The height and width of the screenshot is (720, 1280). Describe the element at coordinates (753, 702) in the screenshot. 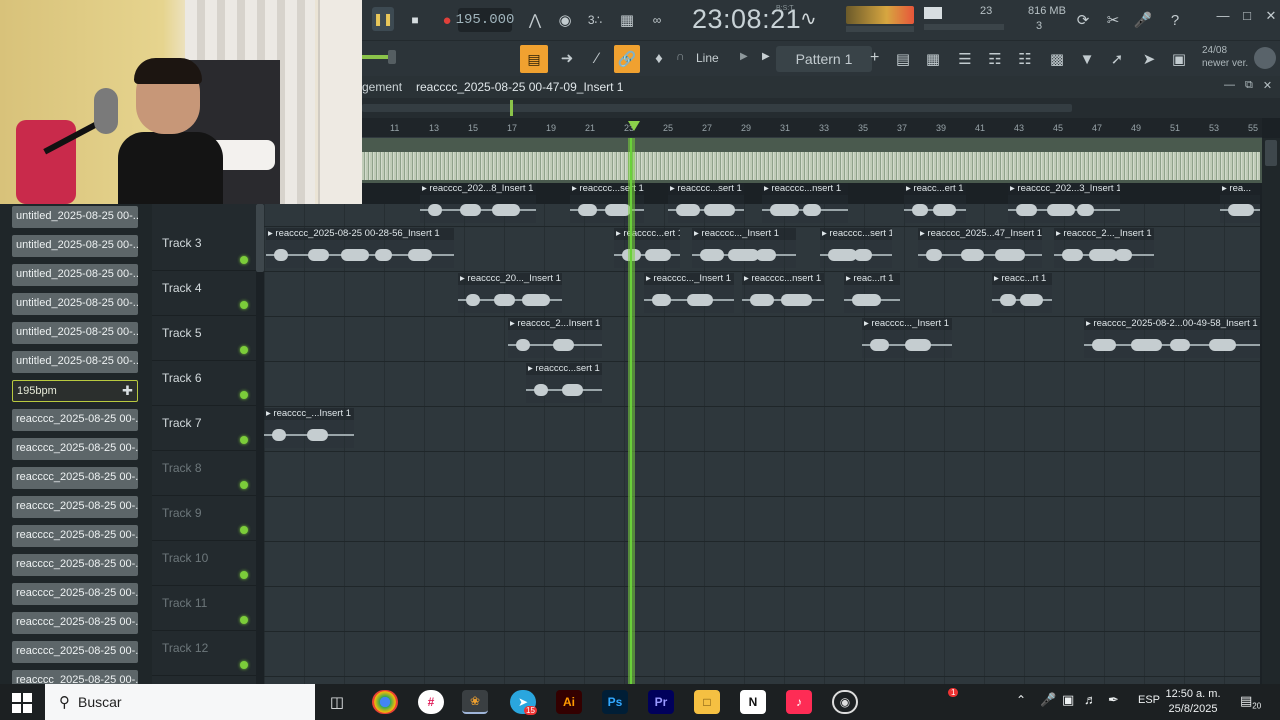

I see `notion-icon: N` at that location.